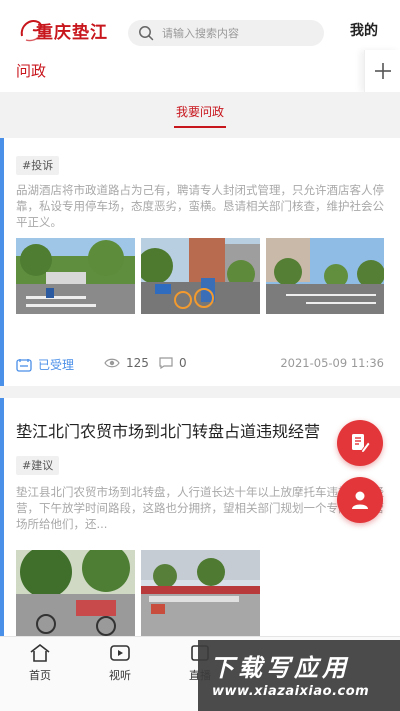 The width and height of the screenshot is (400, 711). I want to click on view-count-value: 125, so click(137, 363).